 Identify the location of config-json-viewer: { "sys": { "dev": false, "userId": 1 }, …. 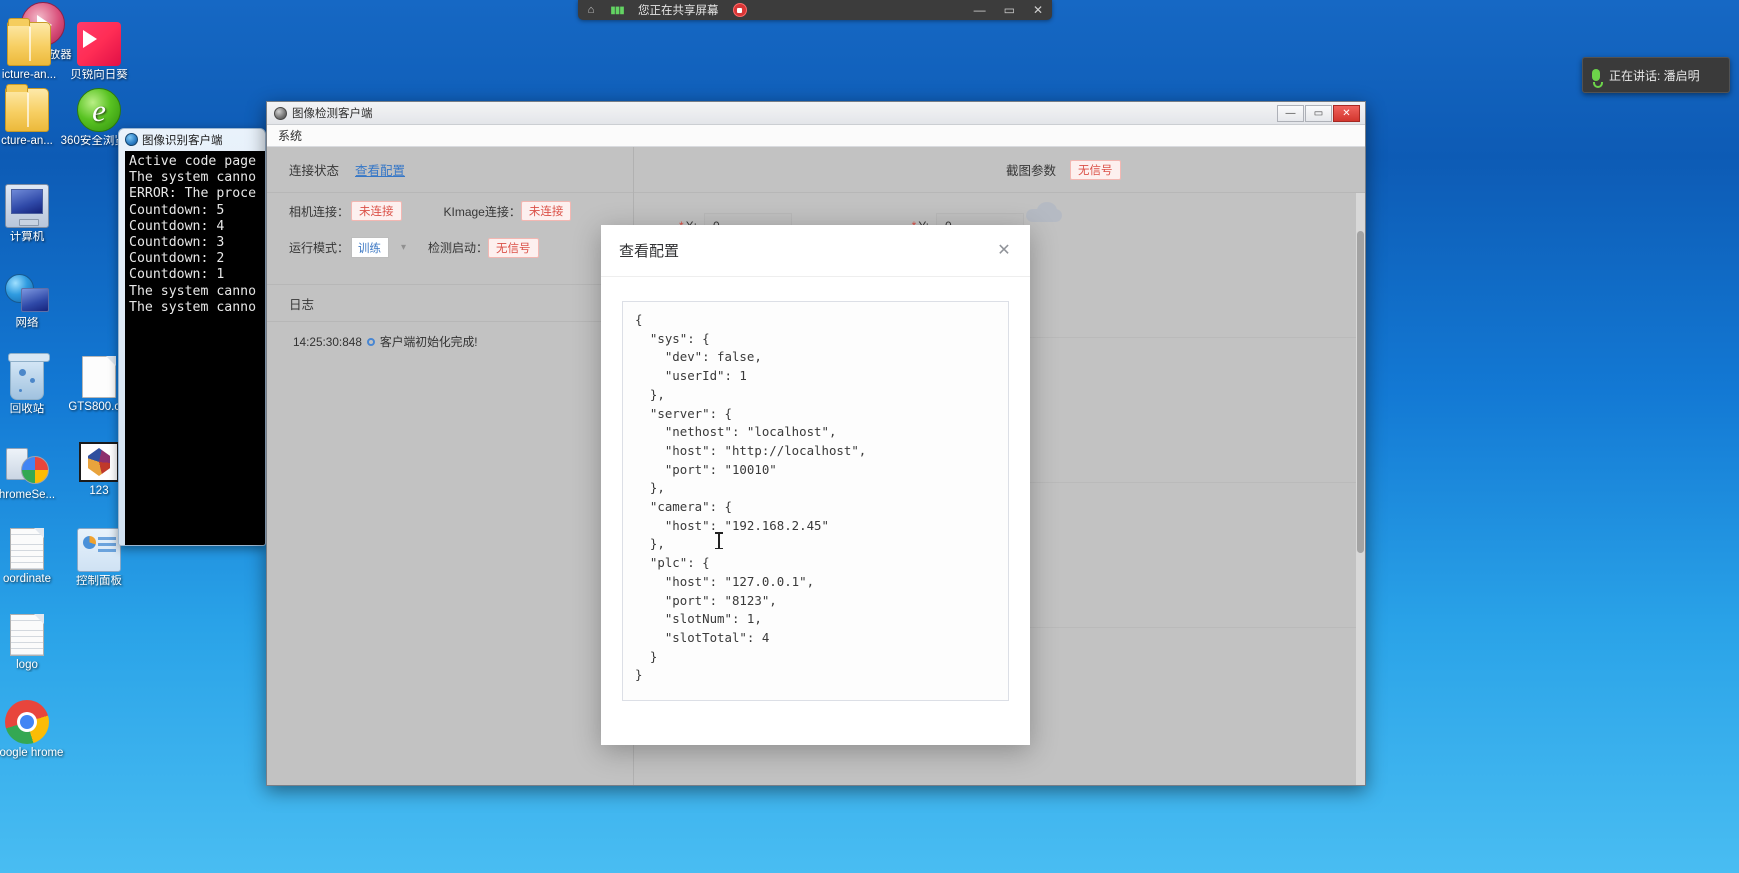
(815, 501).